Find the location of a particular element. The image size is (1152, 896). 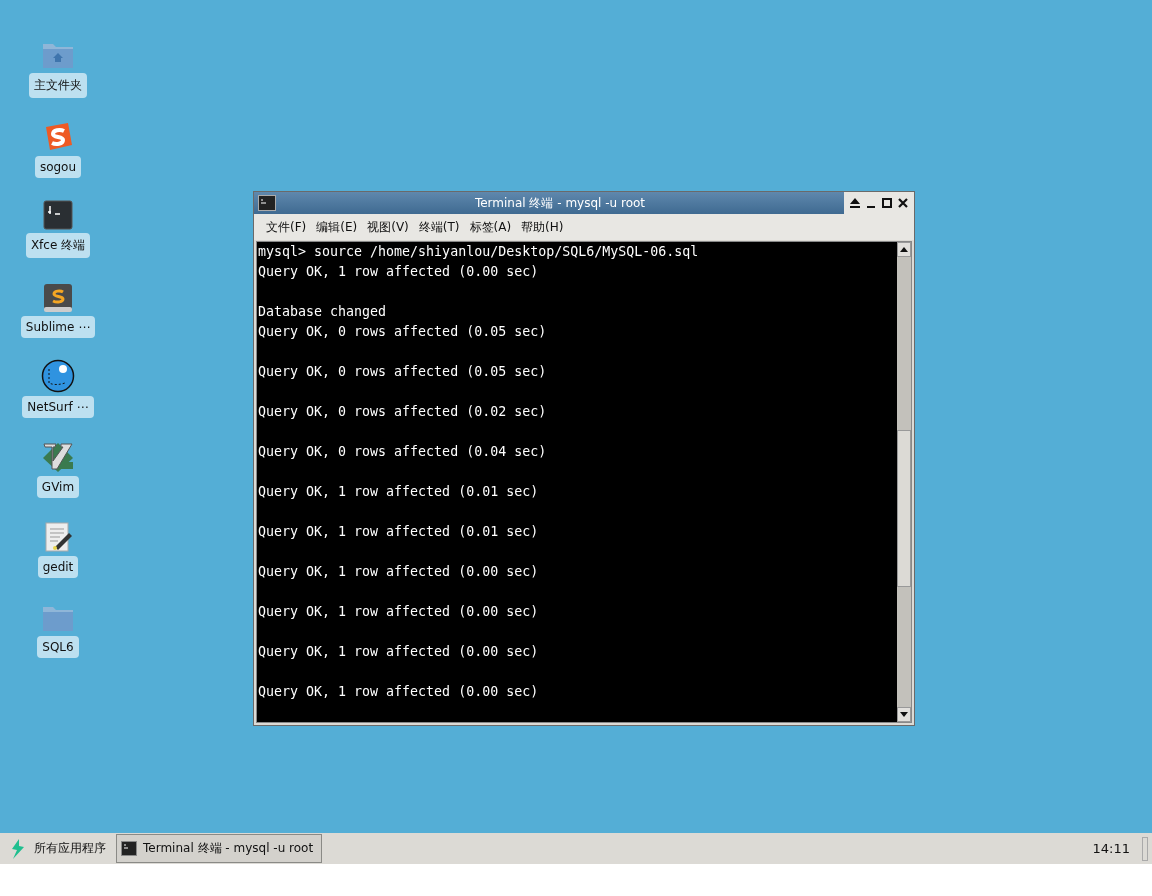

vim-logo-icon is located at coordinates (58, 457).